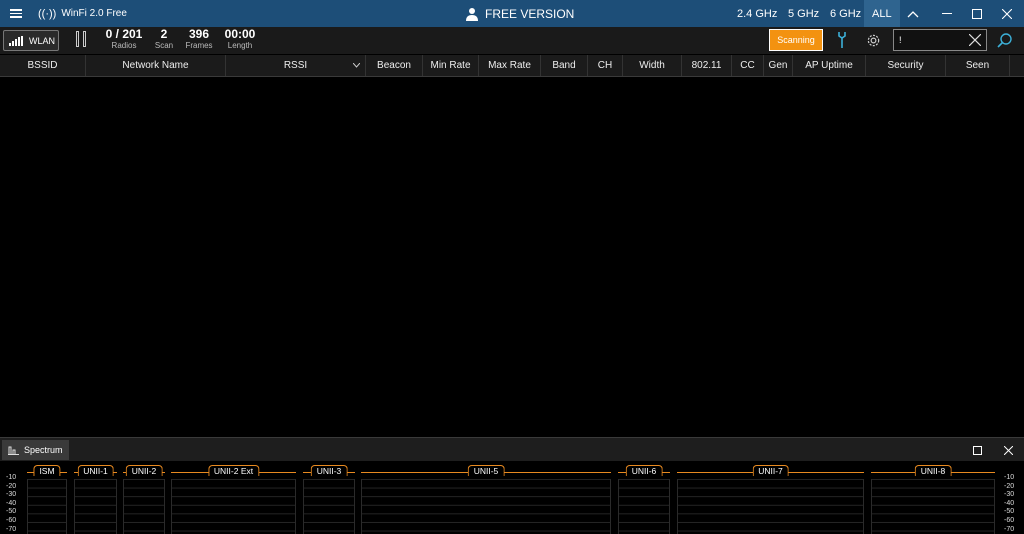  Describe the element at coordinates (156, 65) in the screenshot. I see `column-network-name: Network Name` at that location.